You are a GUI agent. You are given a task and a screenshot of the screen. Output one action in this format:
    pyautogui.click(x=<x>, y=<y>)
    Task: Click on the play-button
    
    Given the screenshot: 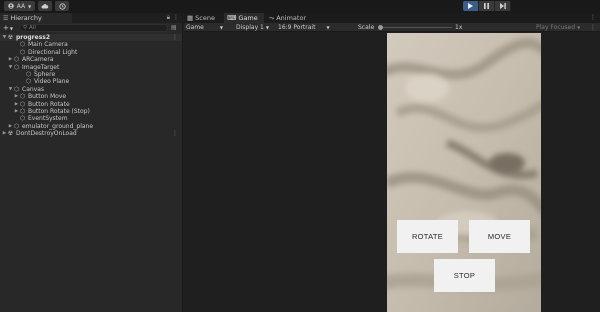 What is the action you would take?
    pyautogui.click(x=471, y=6)
    